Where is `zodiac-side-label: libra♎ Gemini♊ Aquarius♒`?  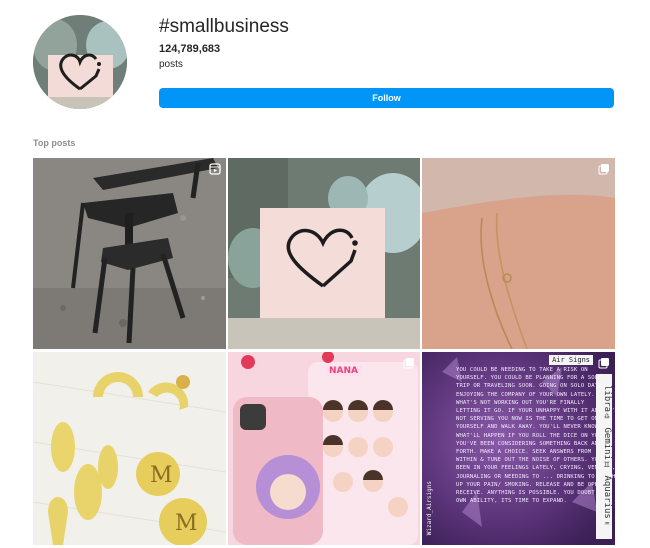 zodiac-side-label: libra♎ Gemini♊ Aquarius♒ is located at coordinates (604, 456).